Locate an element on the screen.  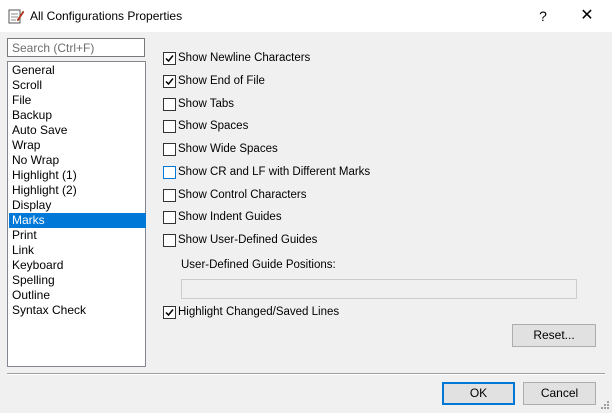
resize-grip-icon is located at coordinates (604, 406).